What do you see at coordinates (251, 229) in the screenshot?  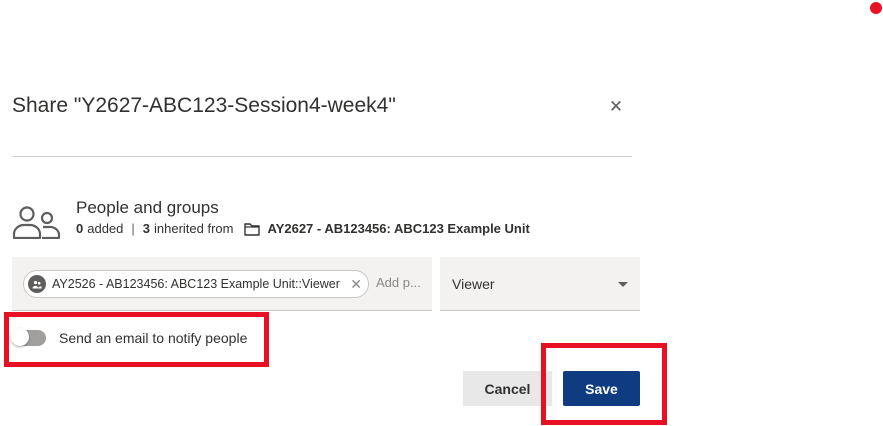 I see `folder-icon` at bounding box center [251, 229].